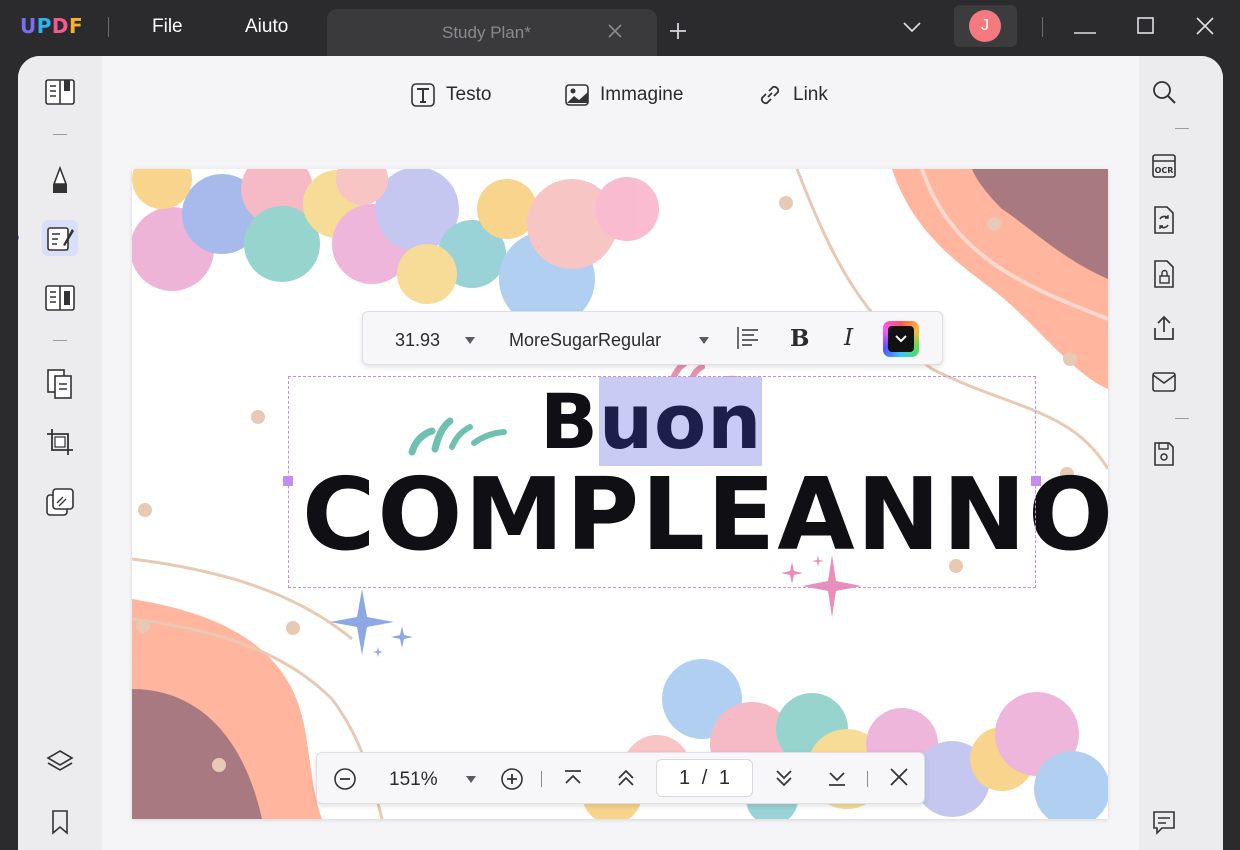  I want to click on new-tab-icon, so click(678, 33).